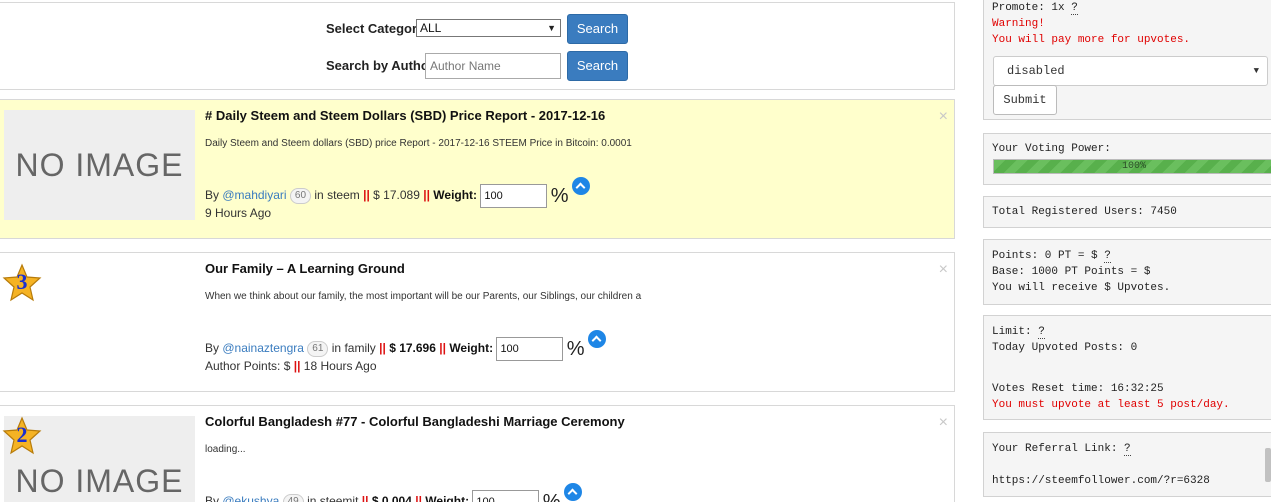 This screenshot has height=502, width=1271. Describe the element at coordinates (305, 268) in the screenshot. I see `post-title: Our Family – A Learning Ground` at that location.